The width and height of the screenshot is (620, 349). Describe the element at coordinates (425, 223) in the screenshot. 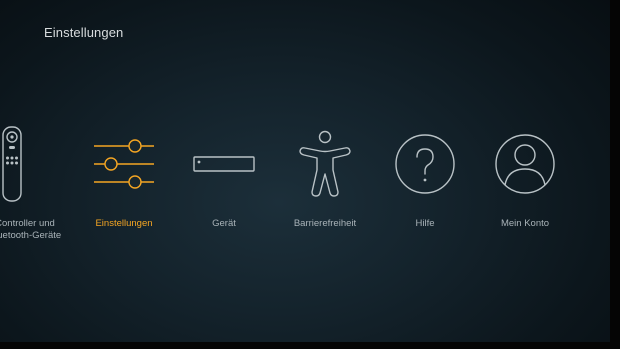

I see `menu-item-label: Hilfe` at that location.